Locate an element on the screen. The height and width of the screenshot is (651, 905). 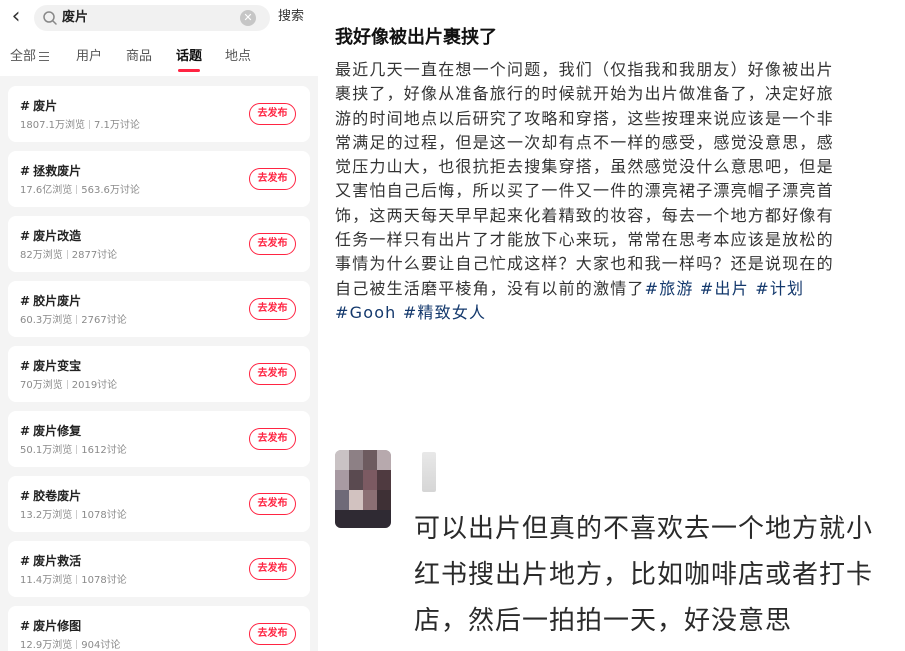
filter-icon is located at coordinates (44, 56).